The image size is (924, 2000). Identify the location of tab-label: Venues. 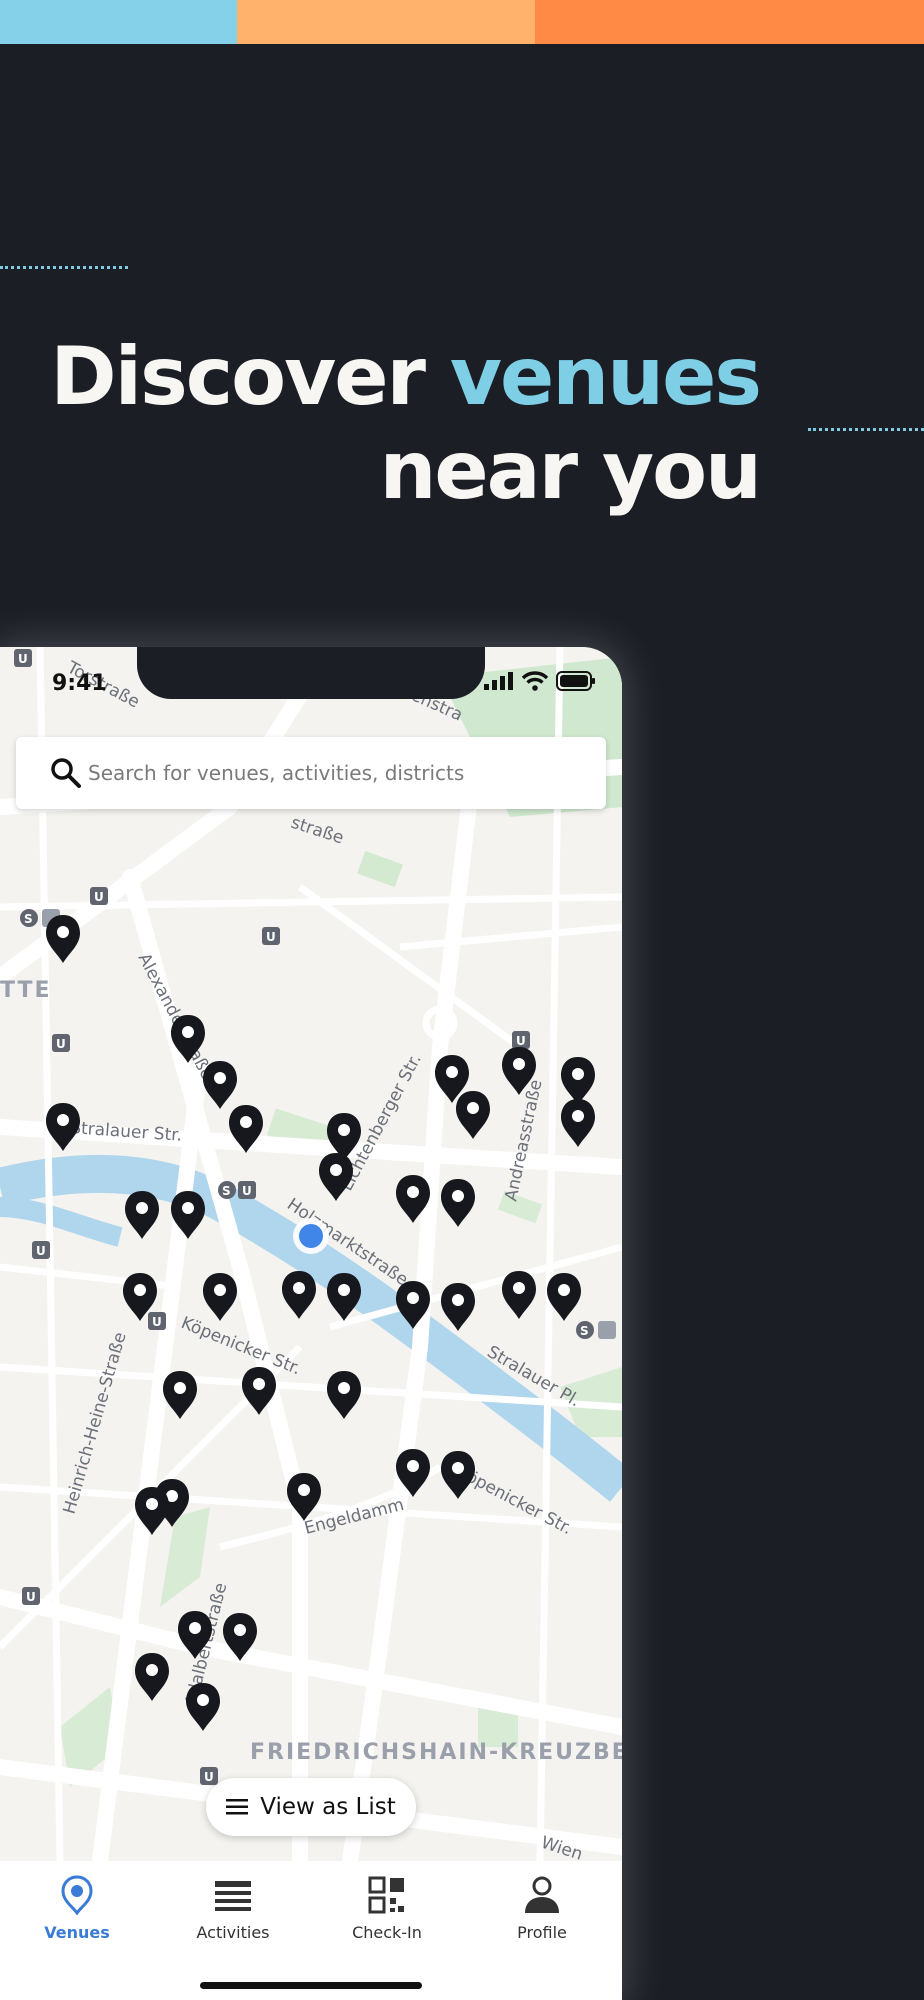
(77, 1932).